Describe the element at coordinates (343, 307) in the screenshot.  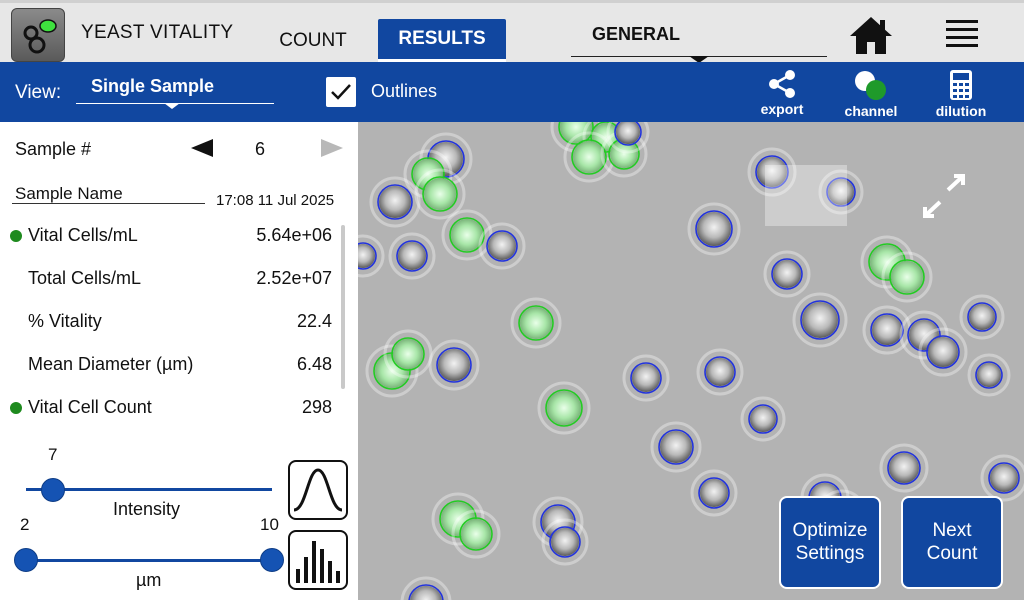
I see `metrics-scrollbar` at that location.